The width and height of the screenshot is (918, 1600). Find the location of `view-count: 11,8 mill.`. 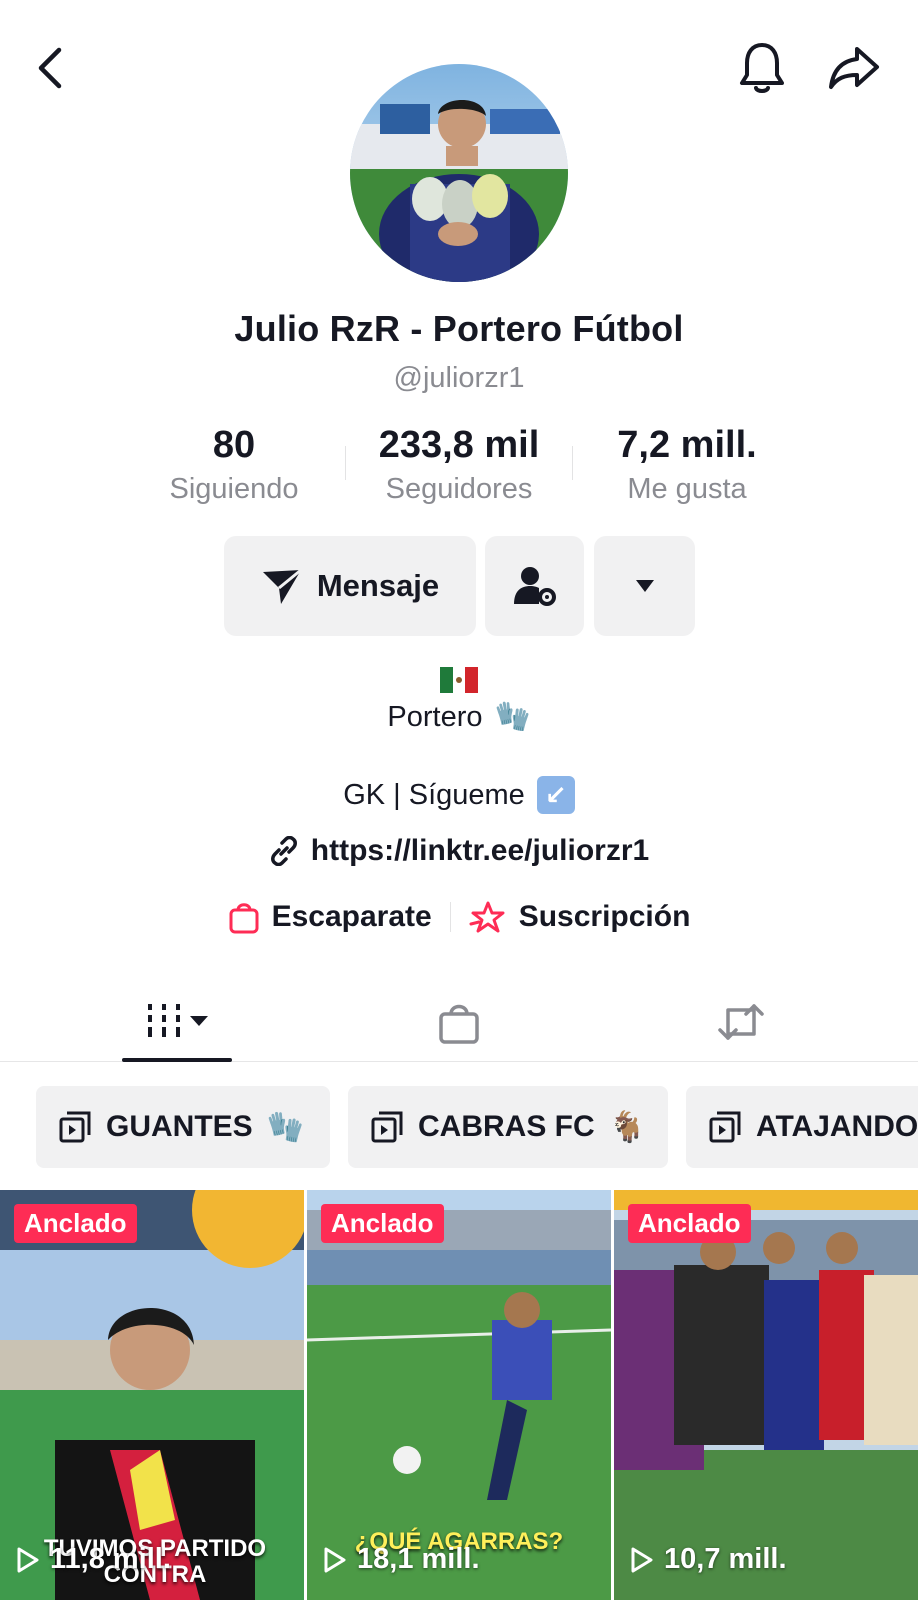

view-count: 11,8 mill. is located at coordinates (93, 1559).